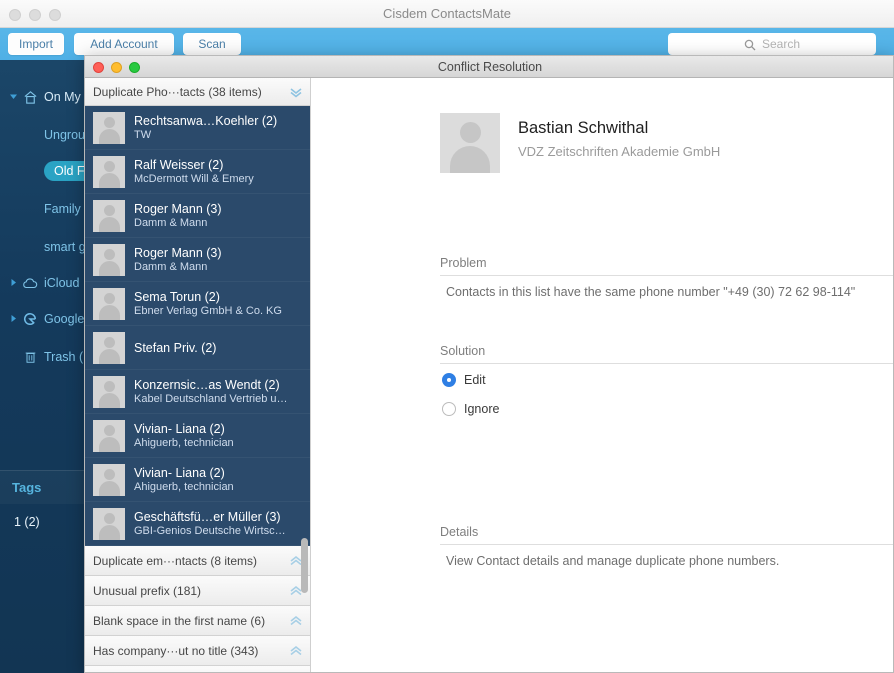 The height and width of the screenshot is (673, 894). I want to click on list-item: Stefan Priv. (2), so click(197, 348).